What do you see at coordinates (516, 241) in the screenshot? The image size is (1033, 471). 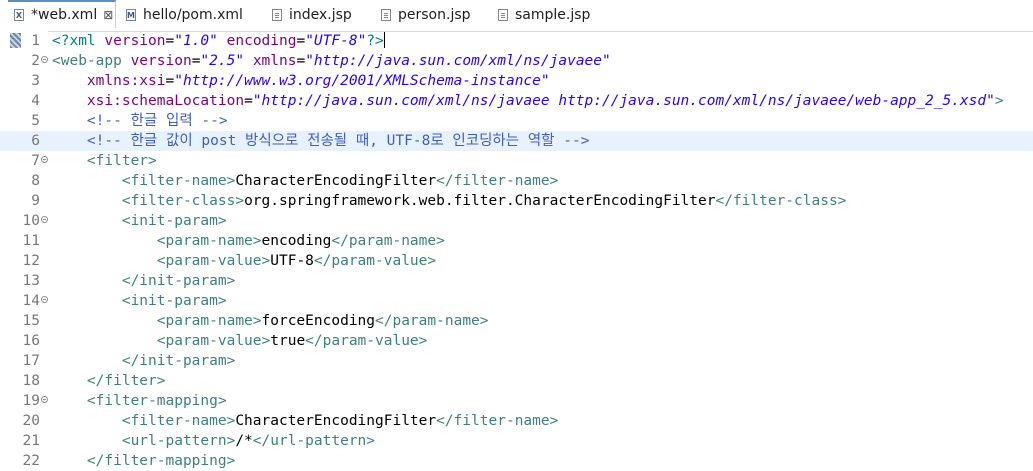 I see `code-line: 11 <param-name>encoding</param-name>` at bounding box center [516, 241].